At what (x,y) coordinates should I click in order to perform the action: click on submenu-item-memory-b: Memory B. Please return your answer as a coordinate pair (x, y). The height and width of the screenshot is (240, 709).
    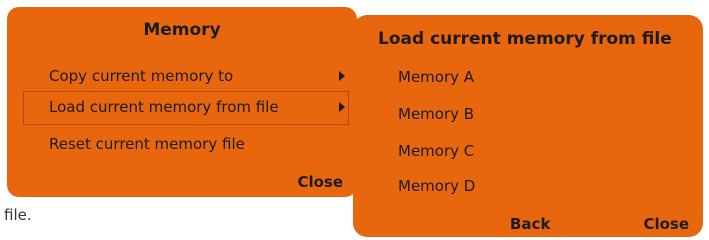
    Looking at the image, I should click on (436, 114).